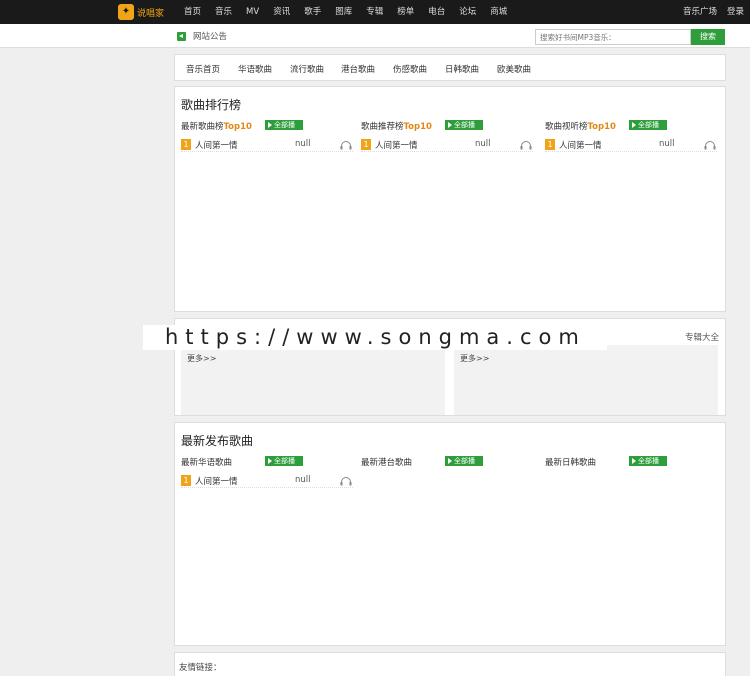  I want to click on nav-music: 音乐, so click(223, 12).